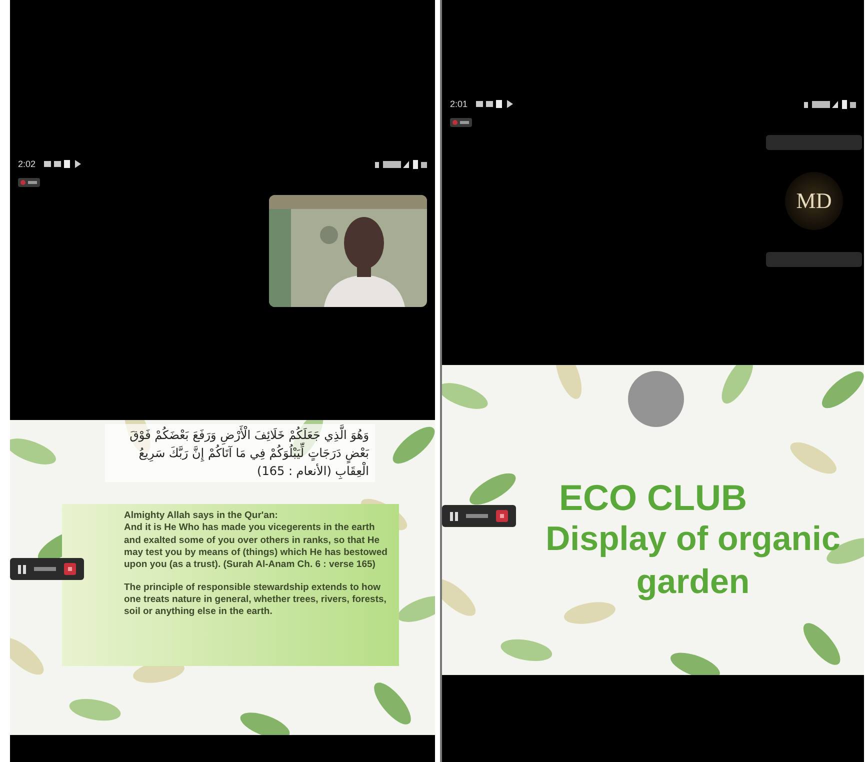  Describe the element at coordinates (256, 547) in the screenshot. I see `slide-paragraph: And it is He Who has made you vicegerents in the earth and exalted some of you over others in ranks, so that He may test you by means of (things) which He has bestowed upon you (as a trust). (Surah Al-Anam Ch. 6 : verse 165)` at that location.